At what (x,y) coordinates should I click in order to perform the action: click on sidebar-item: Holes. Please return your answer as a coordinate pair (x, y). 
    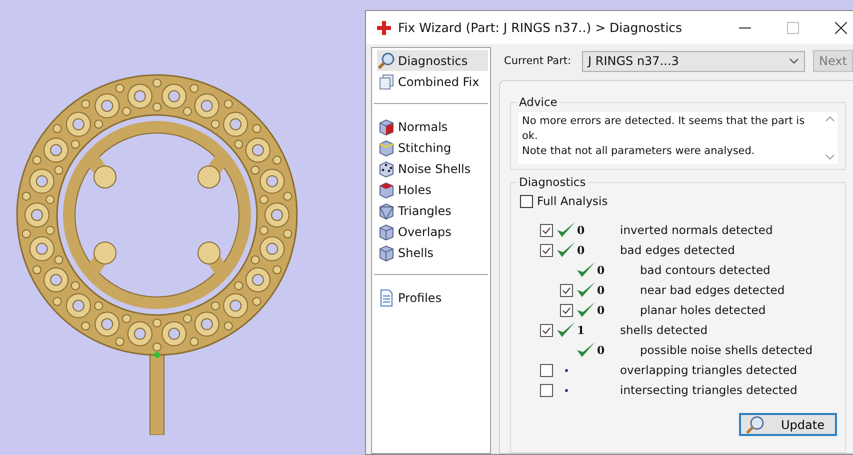
    Looking at the image, I should click on (432, 189).